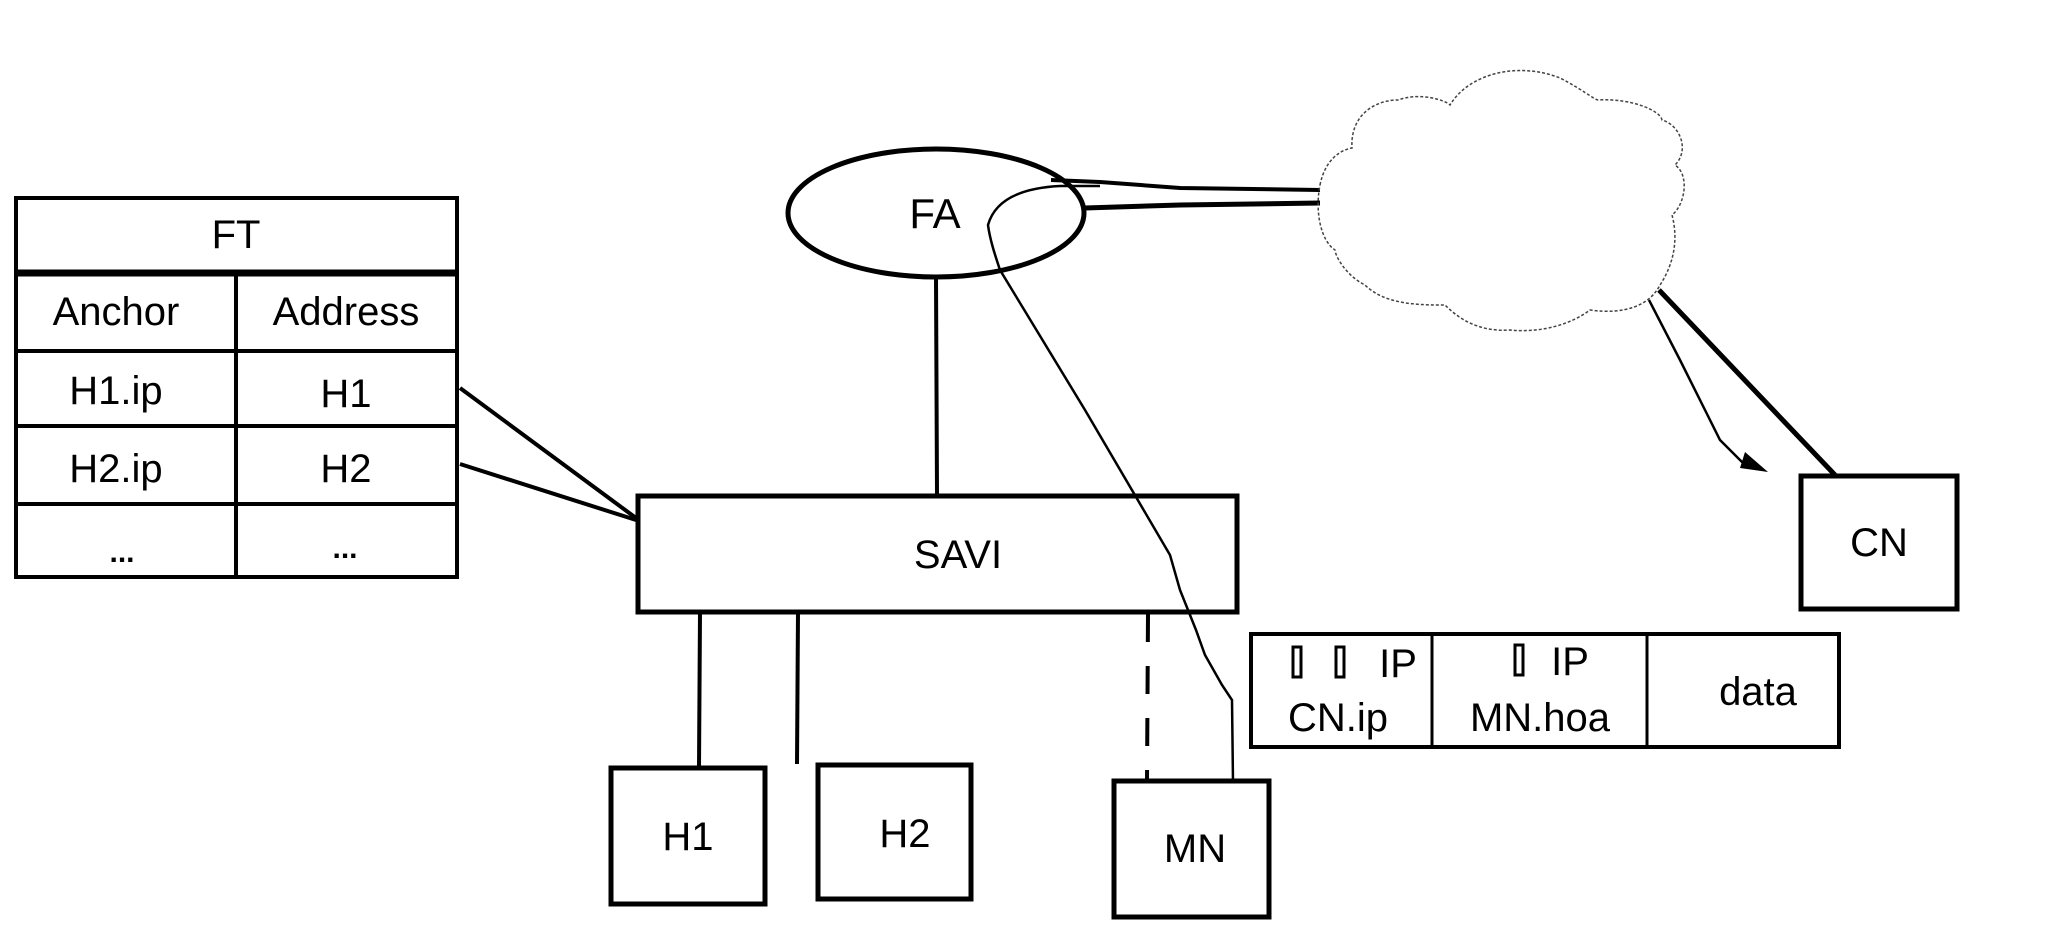 The width and height of the screenshot is (2046, 938). Describe the element at coordinates (1758, 692) in the screenshot. I see `packet-field-3-data: data` at that location.